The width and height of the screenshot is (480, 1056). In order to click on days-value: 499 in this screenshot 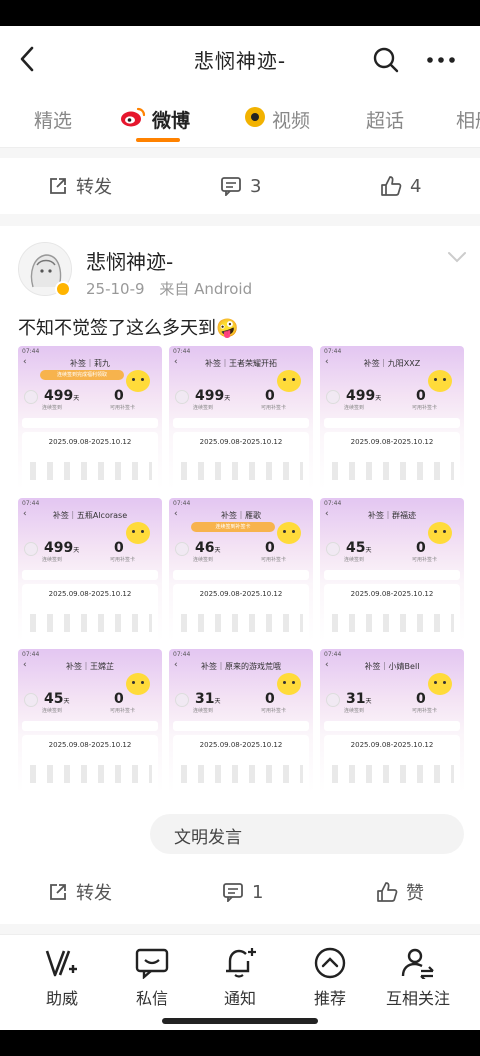, I will do `click(59, 548)`.